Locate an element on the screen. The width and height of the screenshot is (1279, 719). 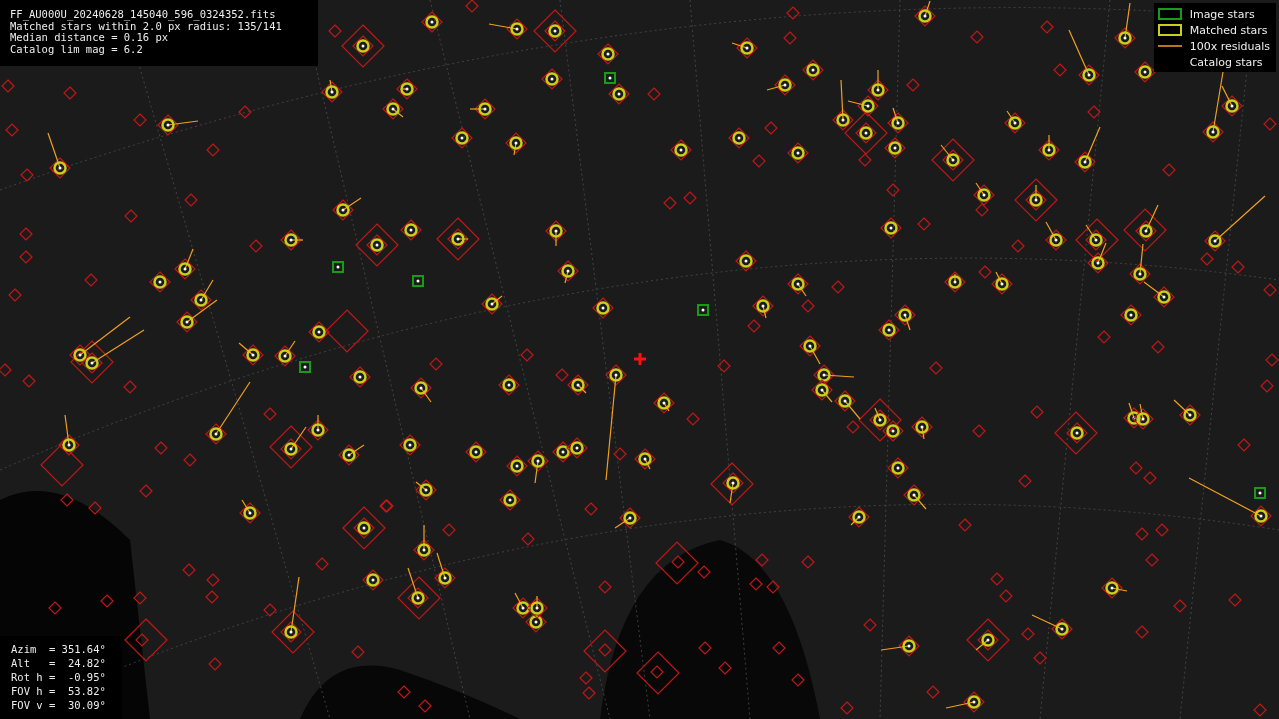
matched-star-swatch-icon is located at coordinates (1169, 30).